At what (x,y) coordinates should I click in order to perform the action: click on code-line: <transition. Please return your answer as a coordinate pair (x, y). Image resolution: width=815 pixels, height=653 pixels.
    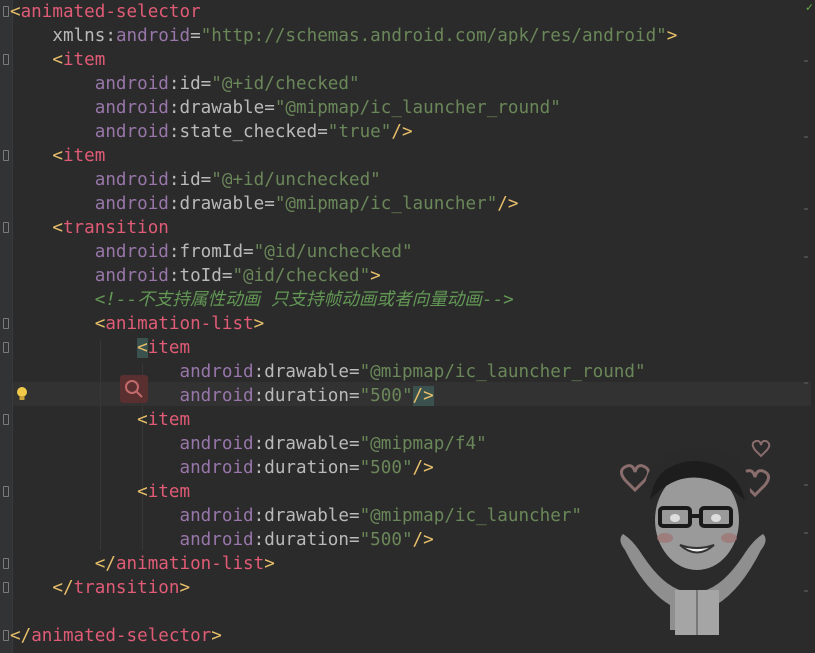
    Looking at the image, I should click on (89, 228).